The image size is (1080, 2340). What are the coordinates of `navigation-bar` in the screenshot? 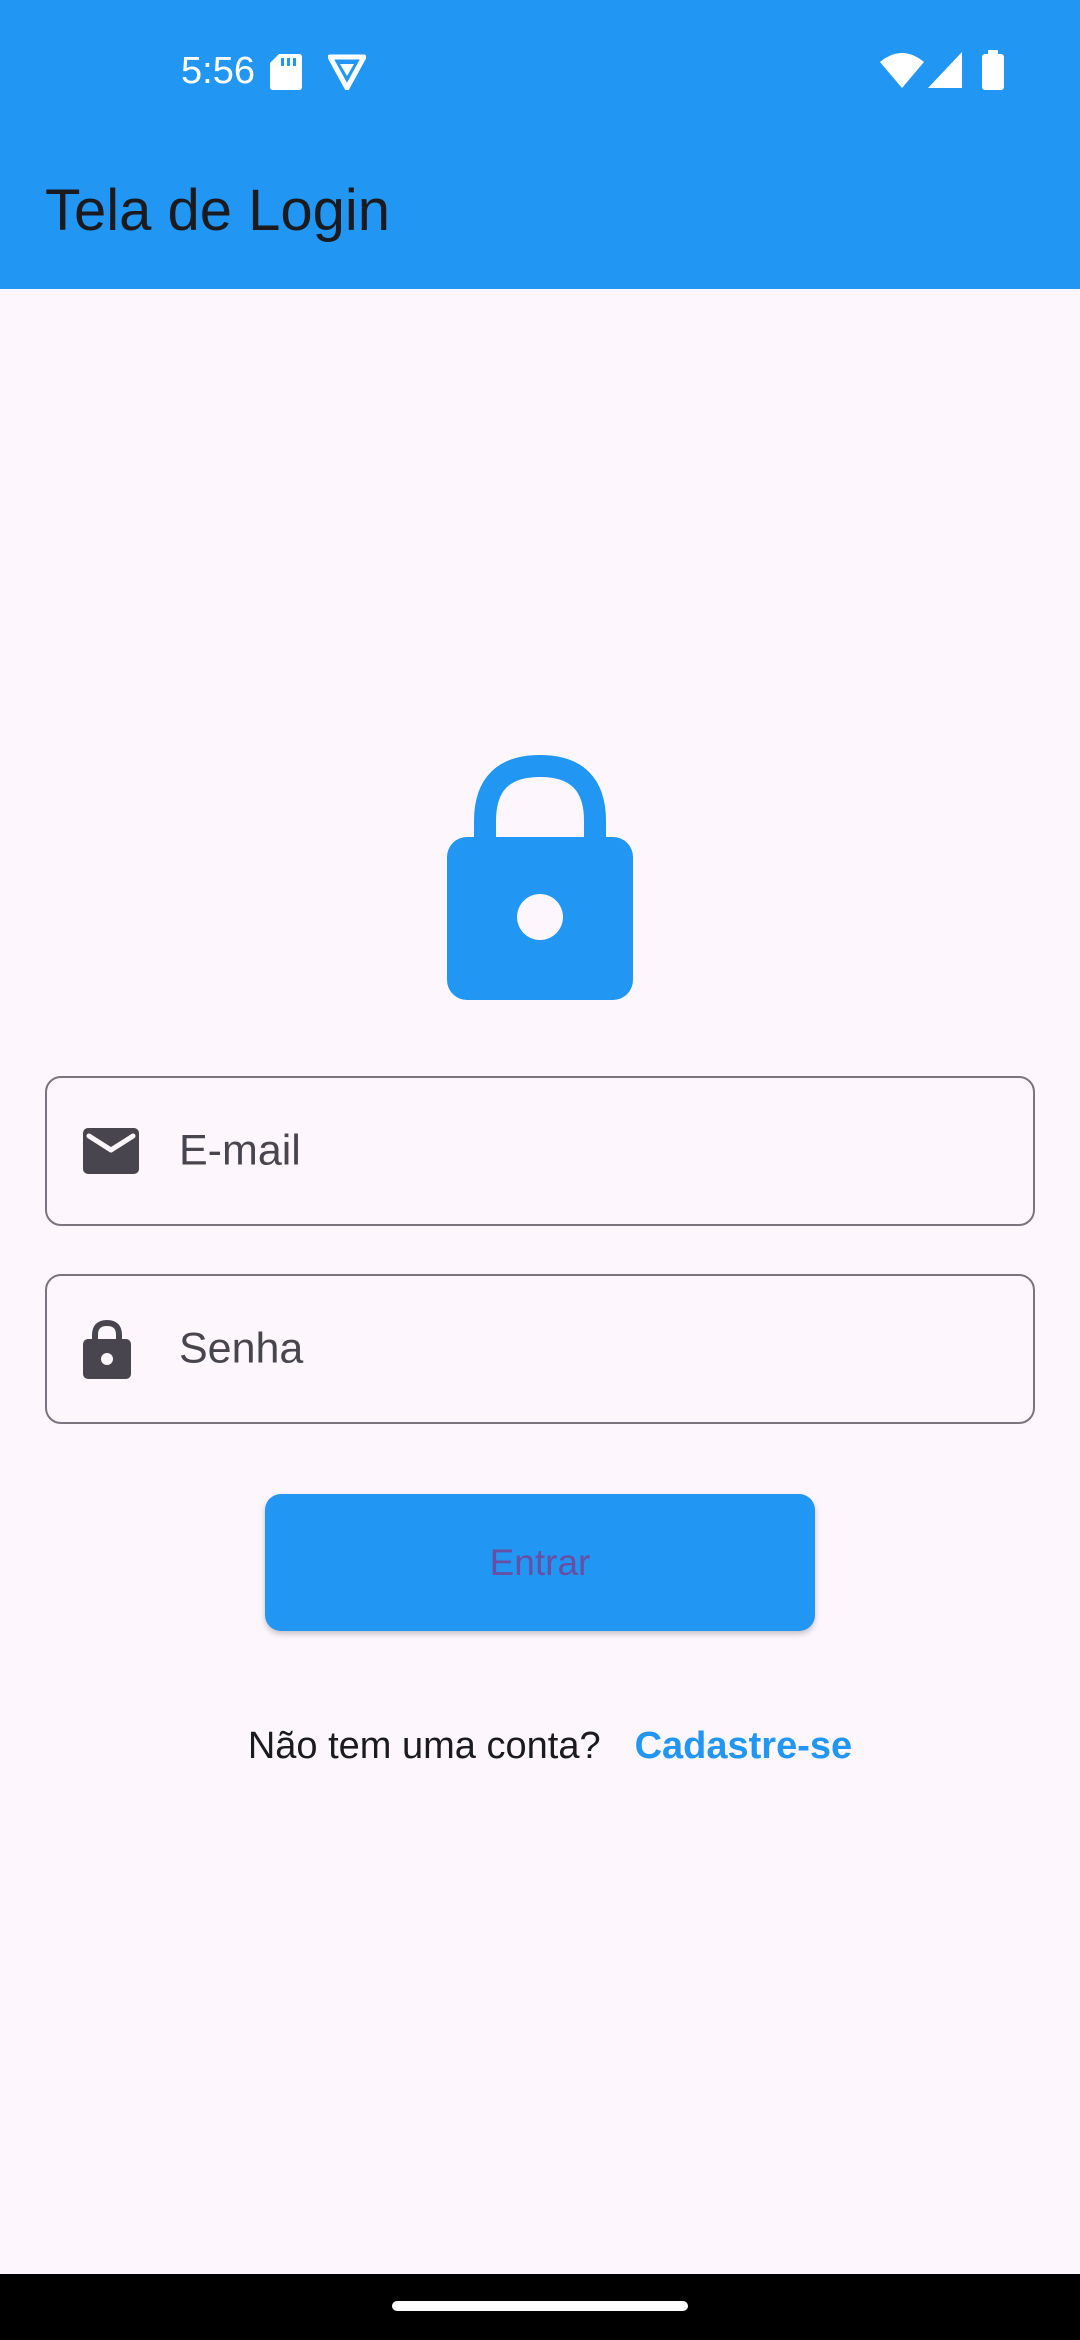 It's located at (540, 2307).